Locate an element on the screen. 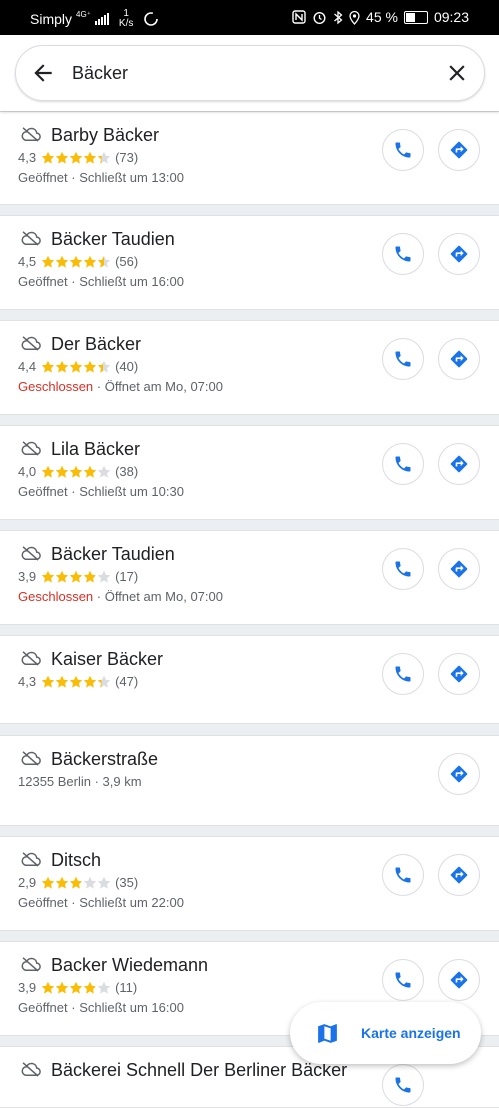 The width and height of the screenshot is (499, 1108). data-speed: 1 K/s is located at coordinates (126, 18).